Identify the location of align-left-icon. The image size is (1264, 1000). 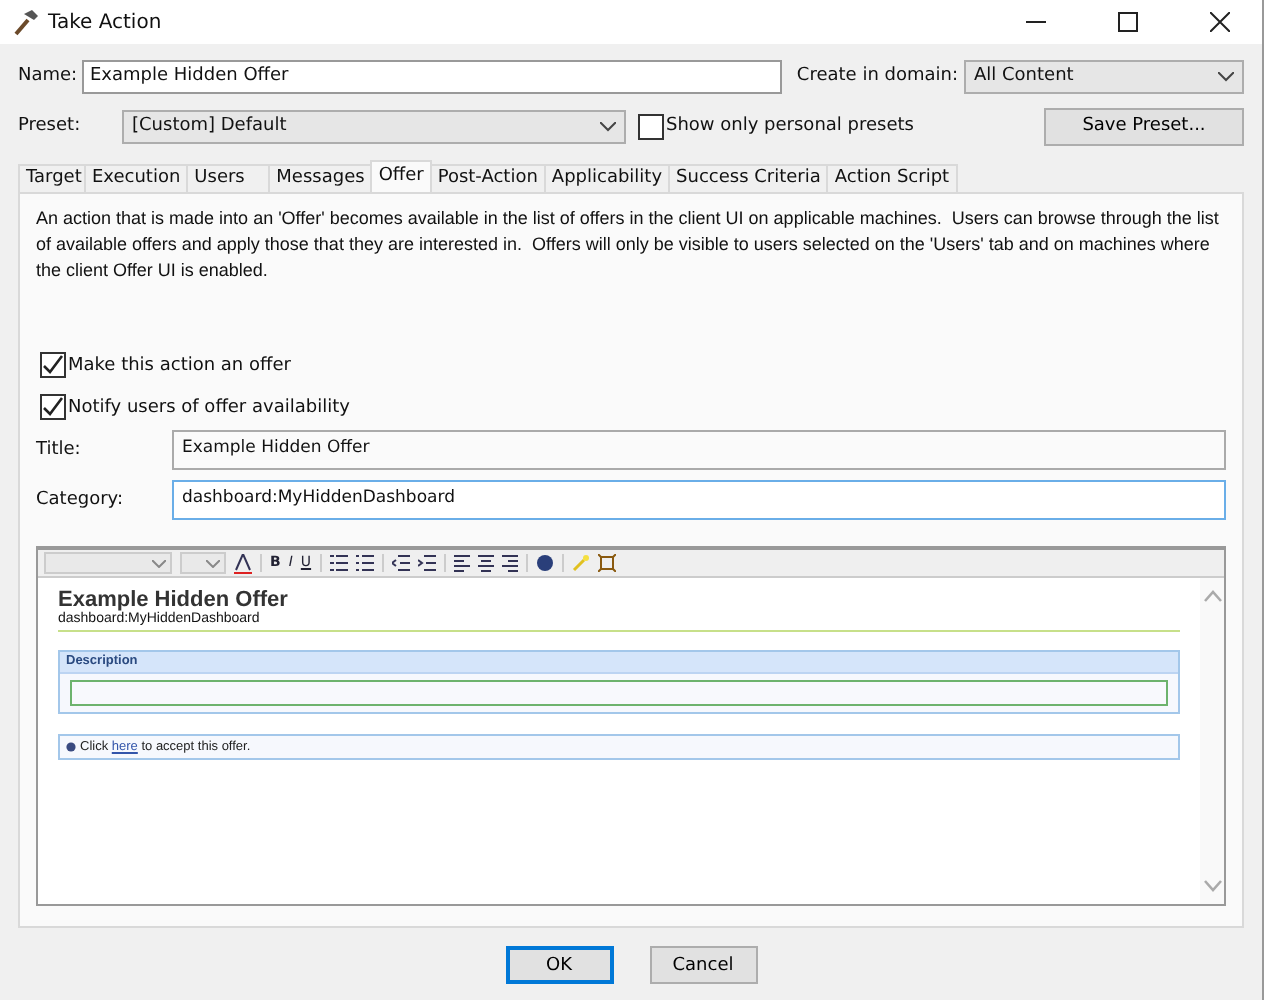
(461, 563).